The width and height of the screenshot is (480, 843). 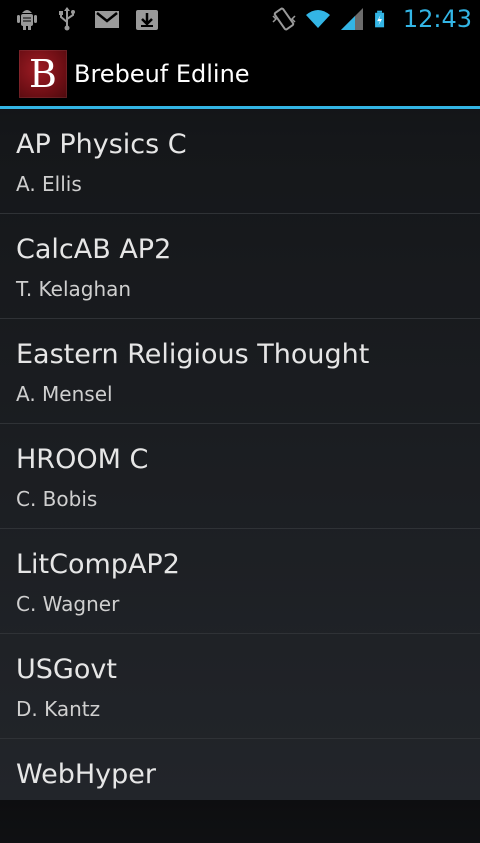 What do you see at coordinates (66, 669) in the screenshot?
I see `course-name: USGovt` at bounding box center [66, 669].